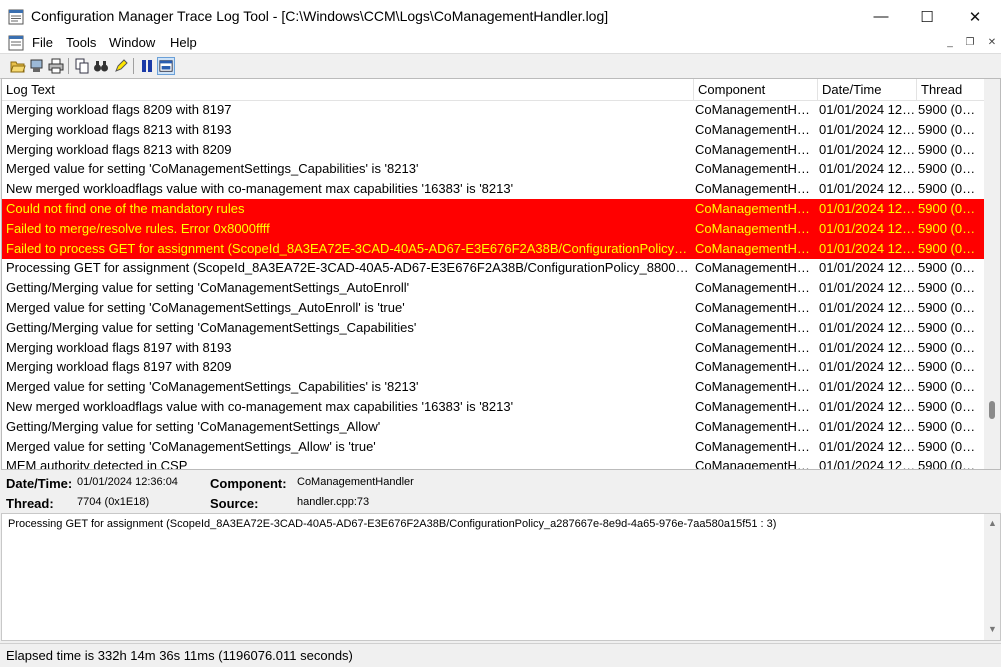  Describe the element at coordinates (16, 43) in the screenshot. I see `document-icon` at that location.